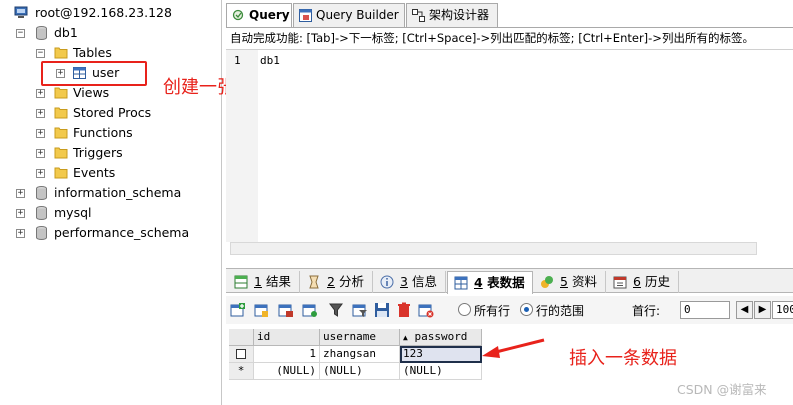  I want to click on tree-db1-node: − db1, so click(110, 33).